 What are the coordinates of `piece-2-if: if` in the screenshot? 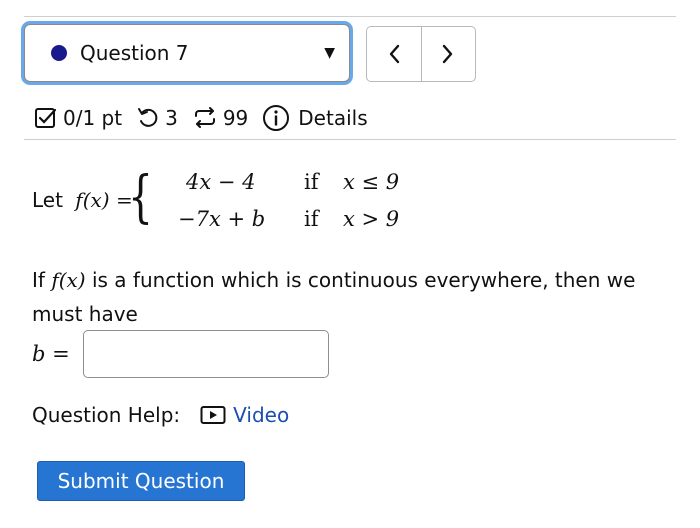 It's located at (311, 219).